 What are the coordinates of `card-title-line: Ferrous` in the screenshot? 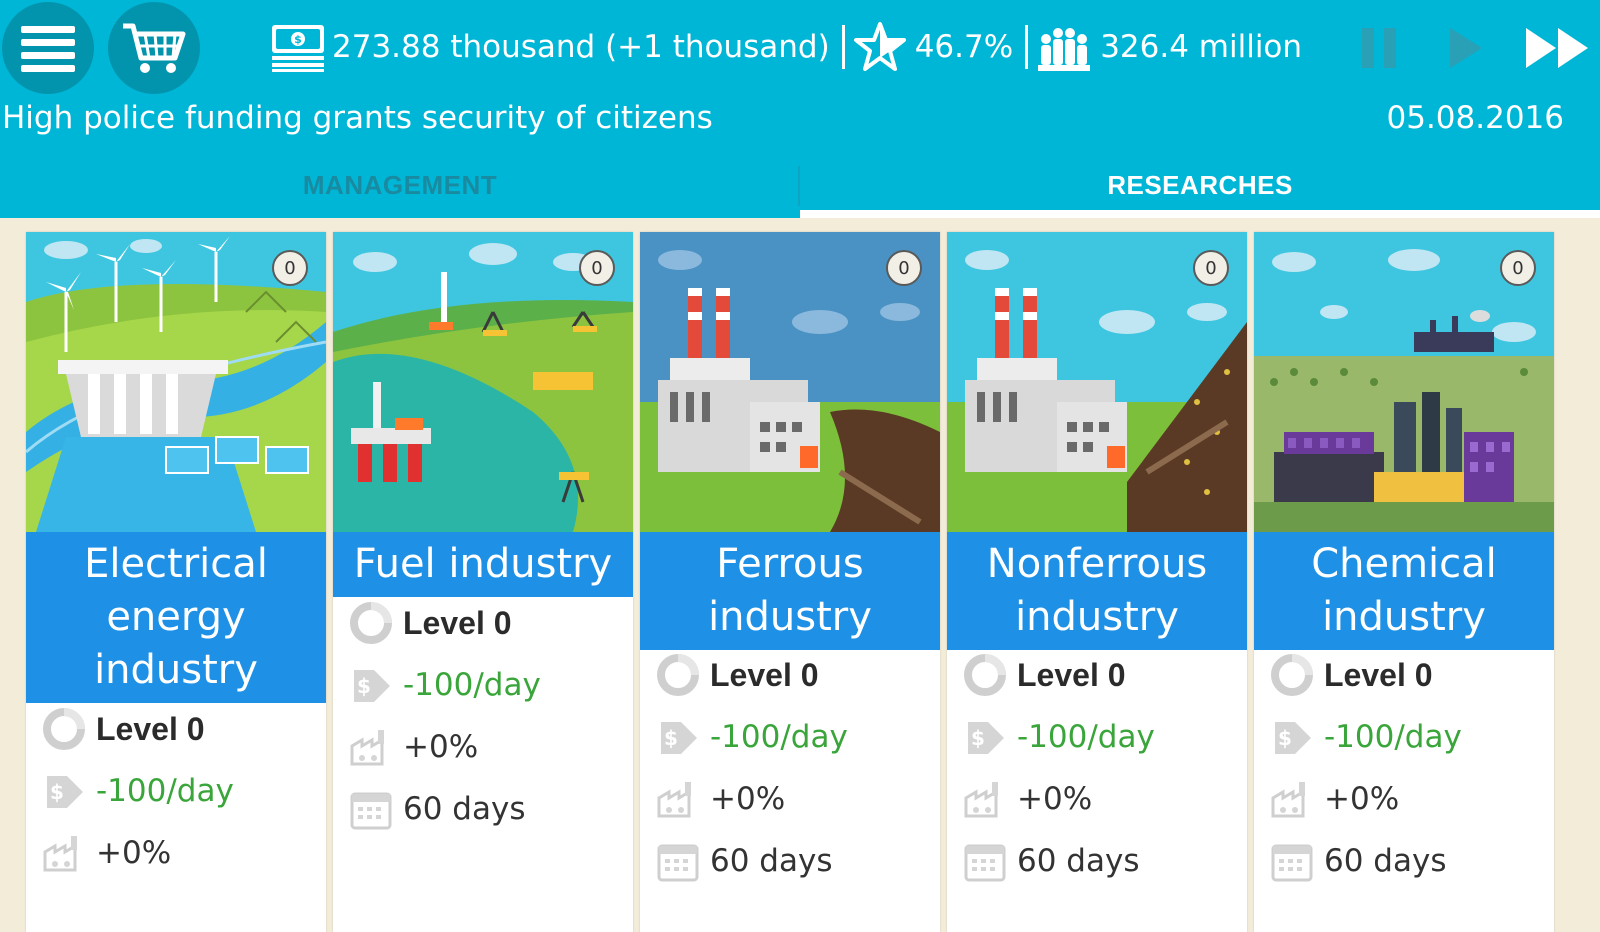 It's located at (790, 564).